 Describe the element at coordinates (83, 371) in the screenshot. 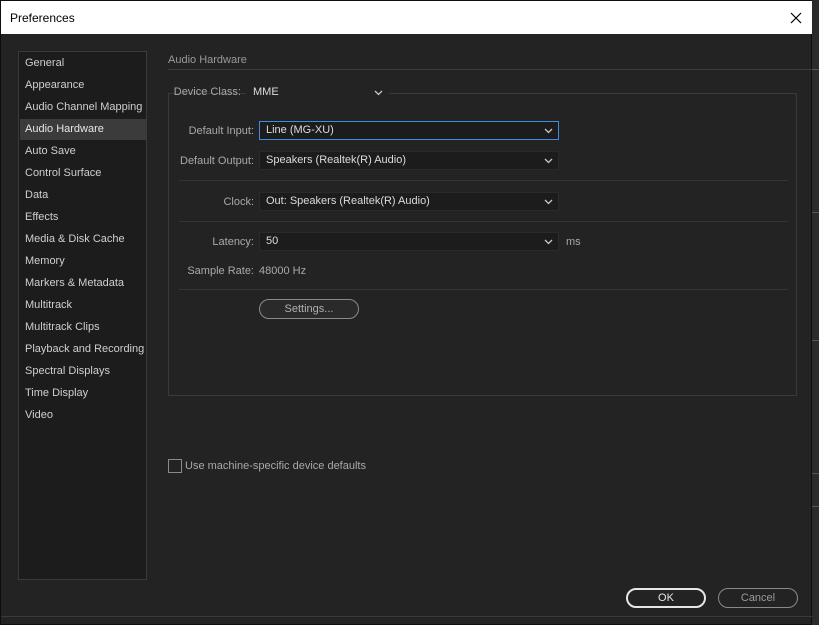

I see `sidebar-item-spectral-displays: Spectral Displays` at that location.